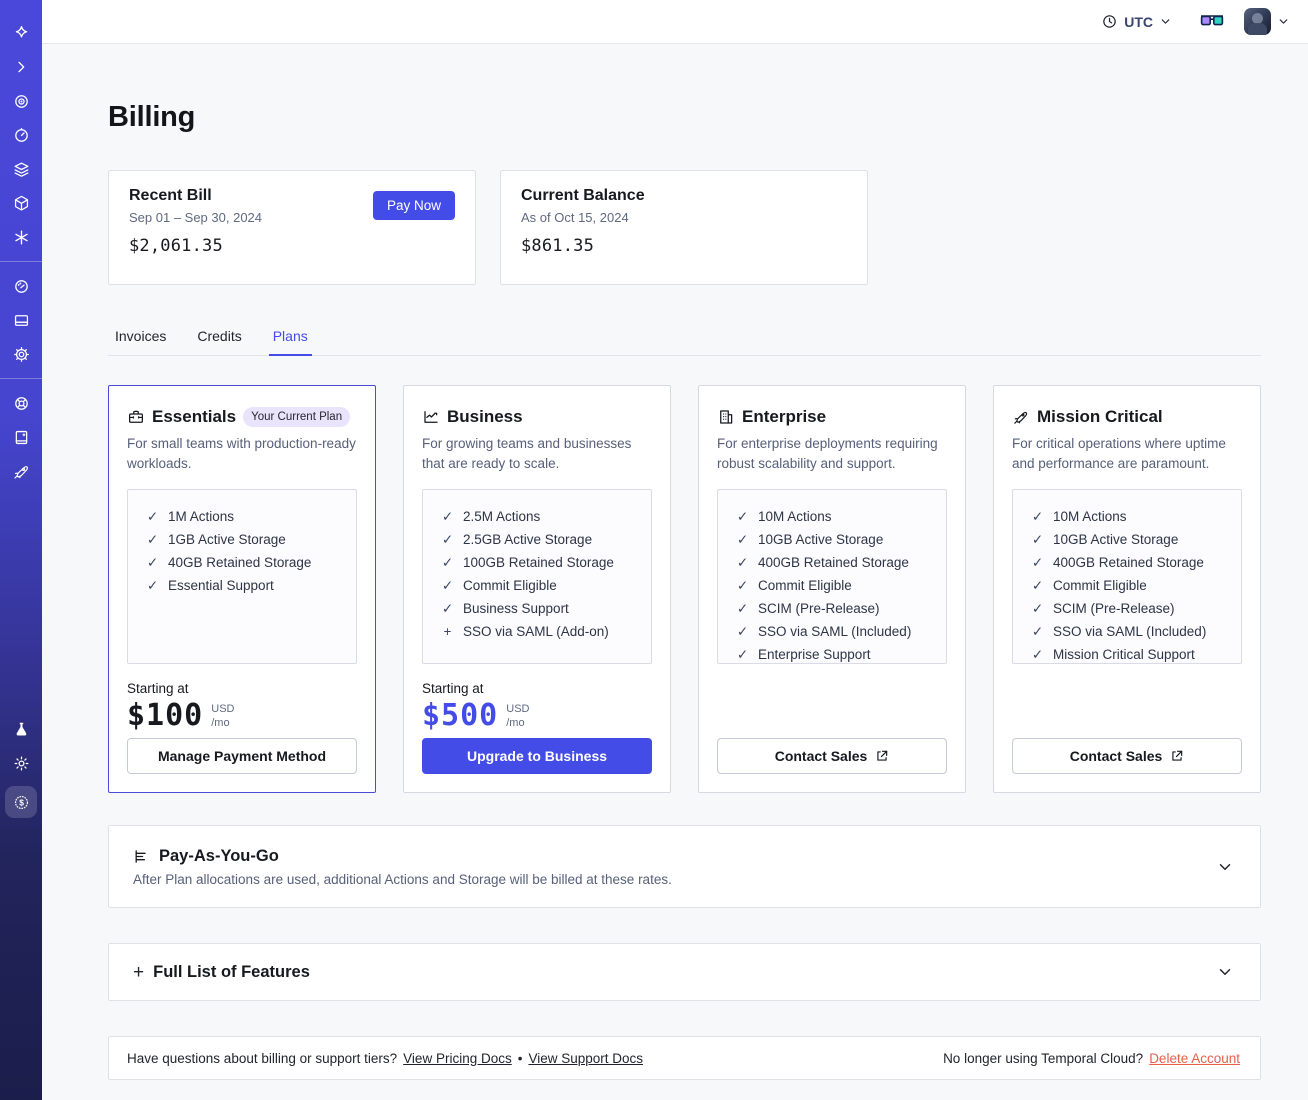 The image size is (1308, 1100). Describe the element at coordinates (290, 339) in the screenshot. I see `tab-plans: Plans` at that location.